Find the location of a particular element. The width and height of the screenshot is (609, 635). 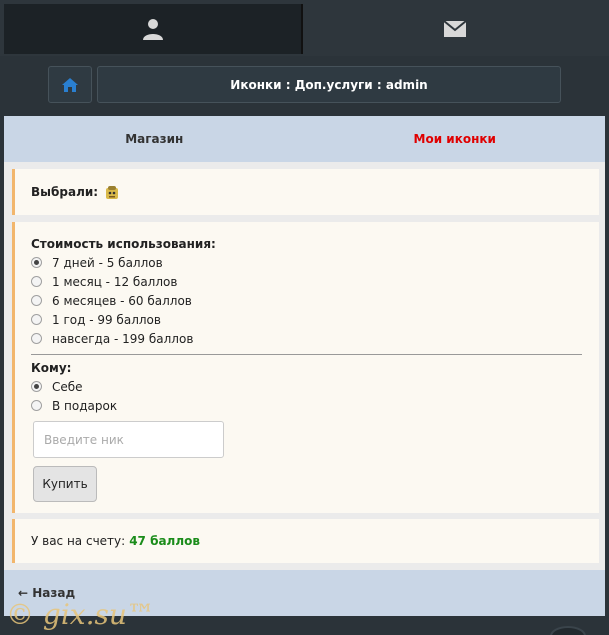

account-block: У вас на счету: 47 баллов is located at coordinates (305, 541).